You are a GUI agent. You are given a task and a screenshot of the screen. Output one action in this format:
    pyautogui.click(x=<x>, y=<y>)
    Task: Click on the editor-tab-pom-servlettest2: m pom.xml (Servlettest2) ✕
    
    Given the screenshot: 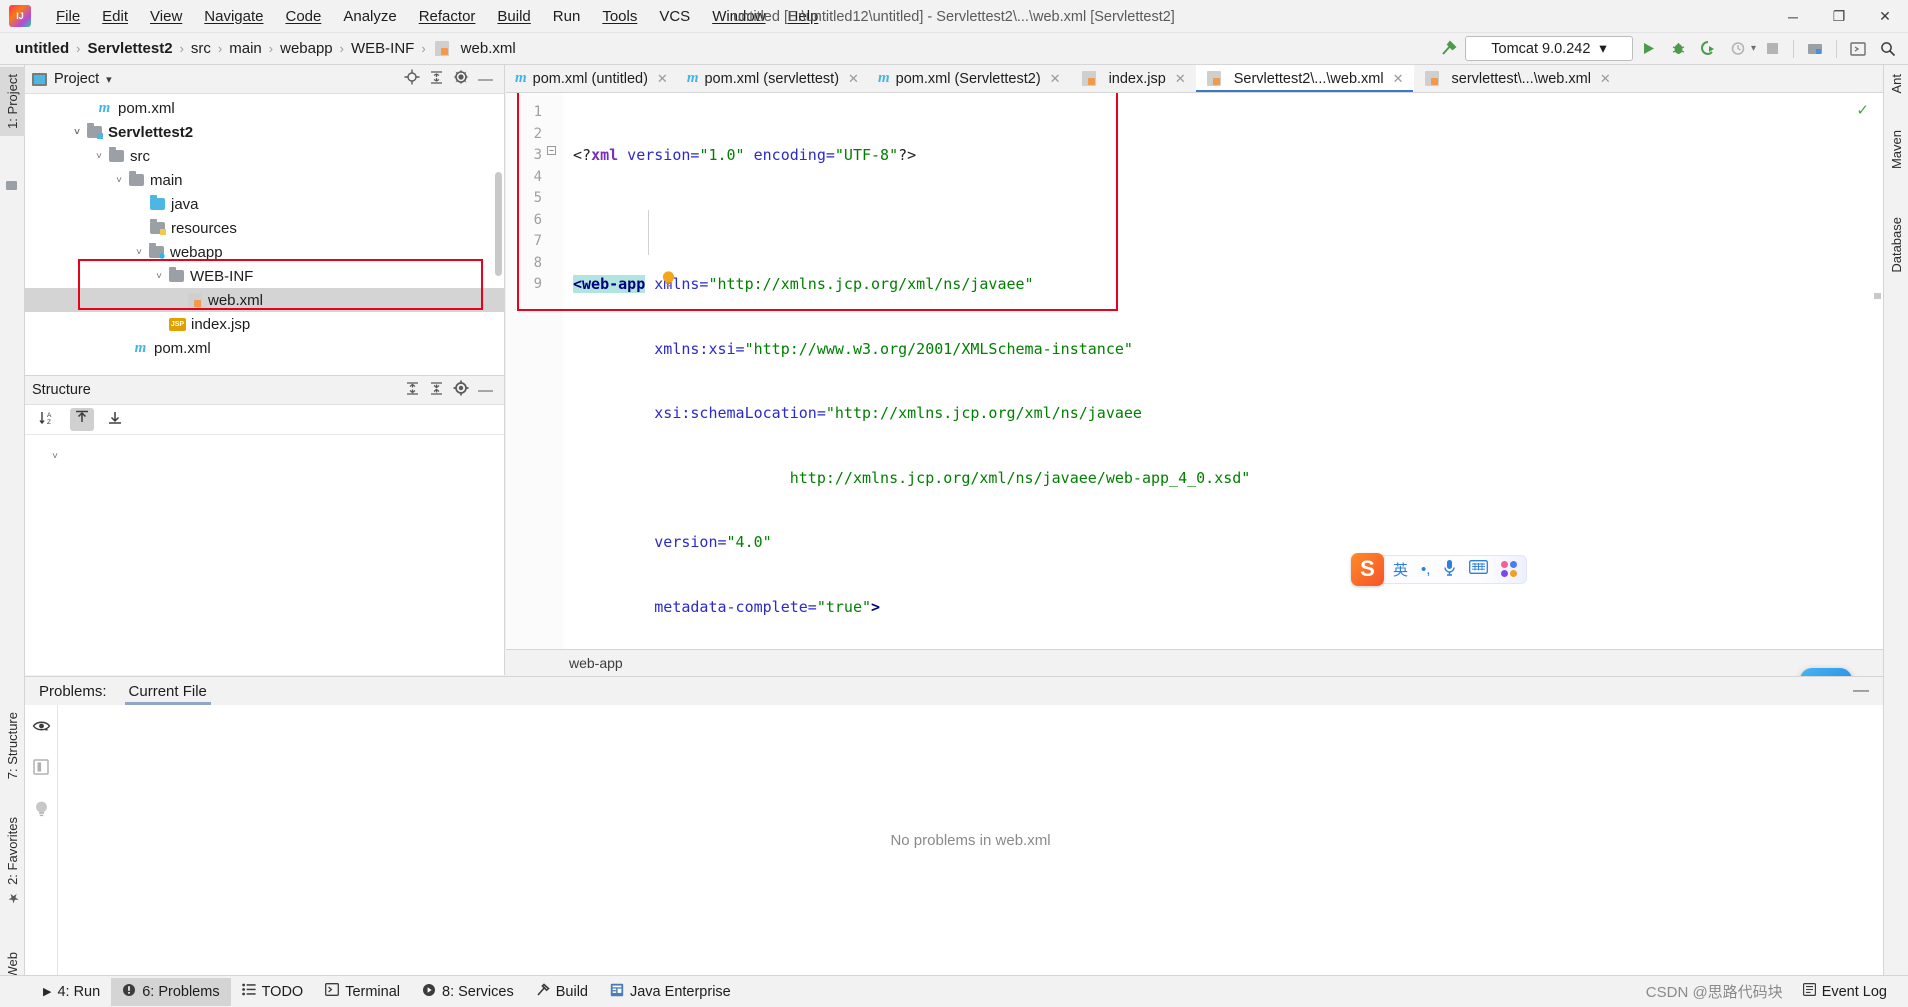 What is the action you would take?
    pyautogui.click(x=970, y=78)
    